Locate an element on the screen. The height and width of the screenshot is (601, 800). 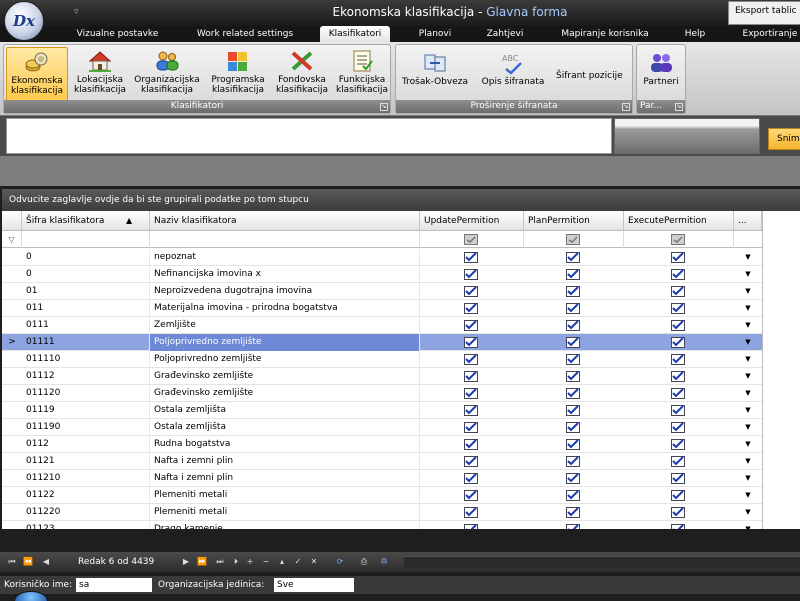
cell-sifra: 01112 is located at coordinates (86, 376).